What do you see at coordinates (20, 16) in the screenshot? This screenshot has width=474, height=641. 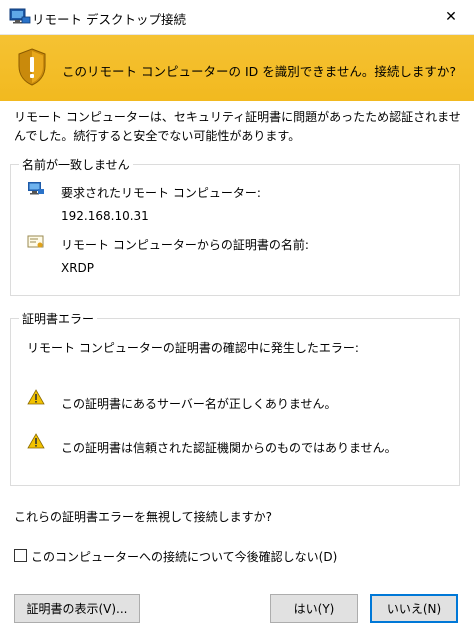 I see `remote-desktop-icon` at bounding box center [20, 16].